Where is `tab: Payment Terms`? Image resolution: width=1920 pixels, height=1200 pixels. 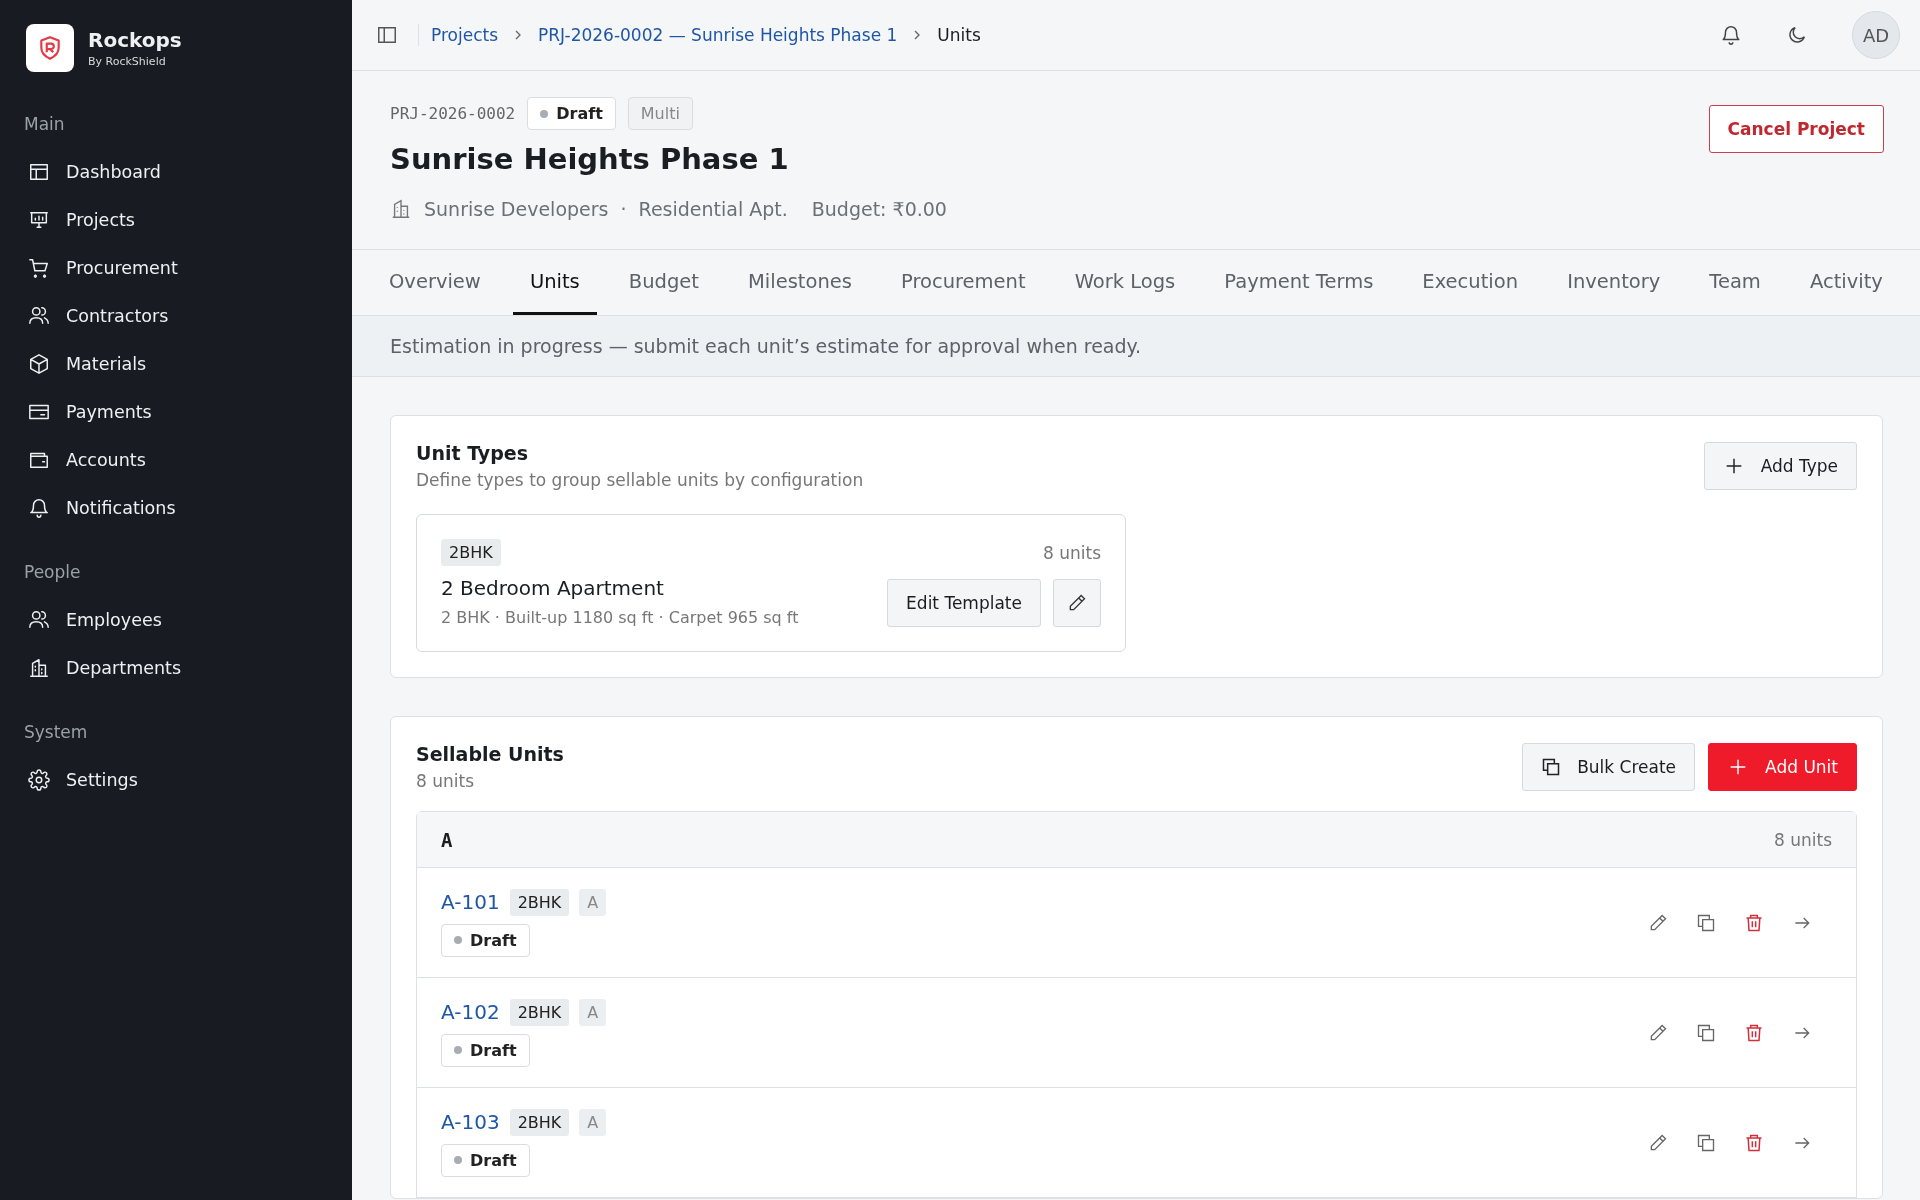
tab: Payment Terms is located at coordinates (1299, 282).